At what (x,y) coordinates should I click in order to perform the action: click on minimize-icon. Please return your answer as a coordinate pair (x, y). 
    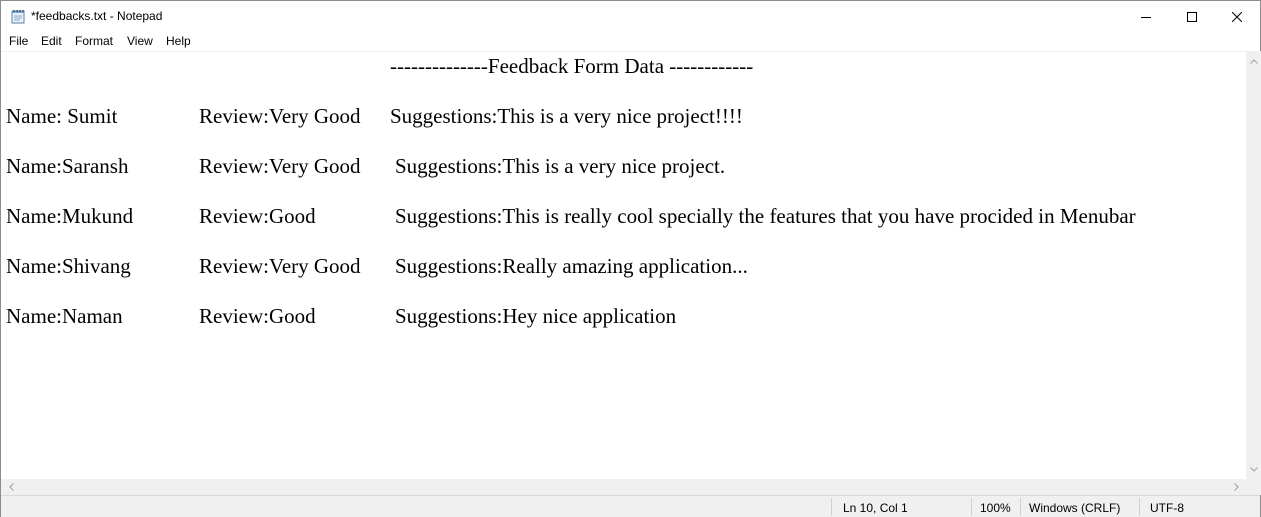
    Looking at the image, I should click on (1146, 17).